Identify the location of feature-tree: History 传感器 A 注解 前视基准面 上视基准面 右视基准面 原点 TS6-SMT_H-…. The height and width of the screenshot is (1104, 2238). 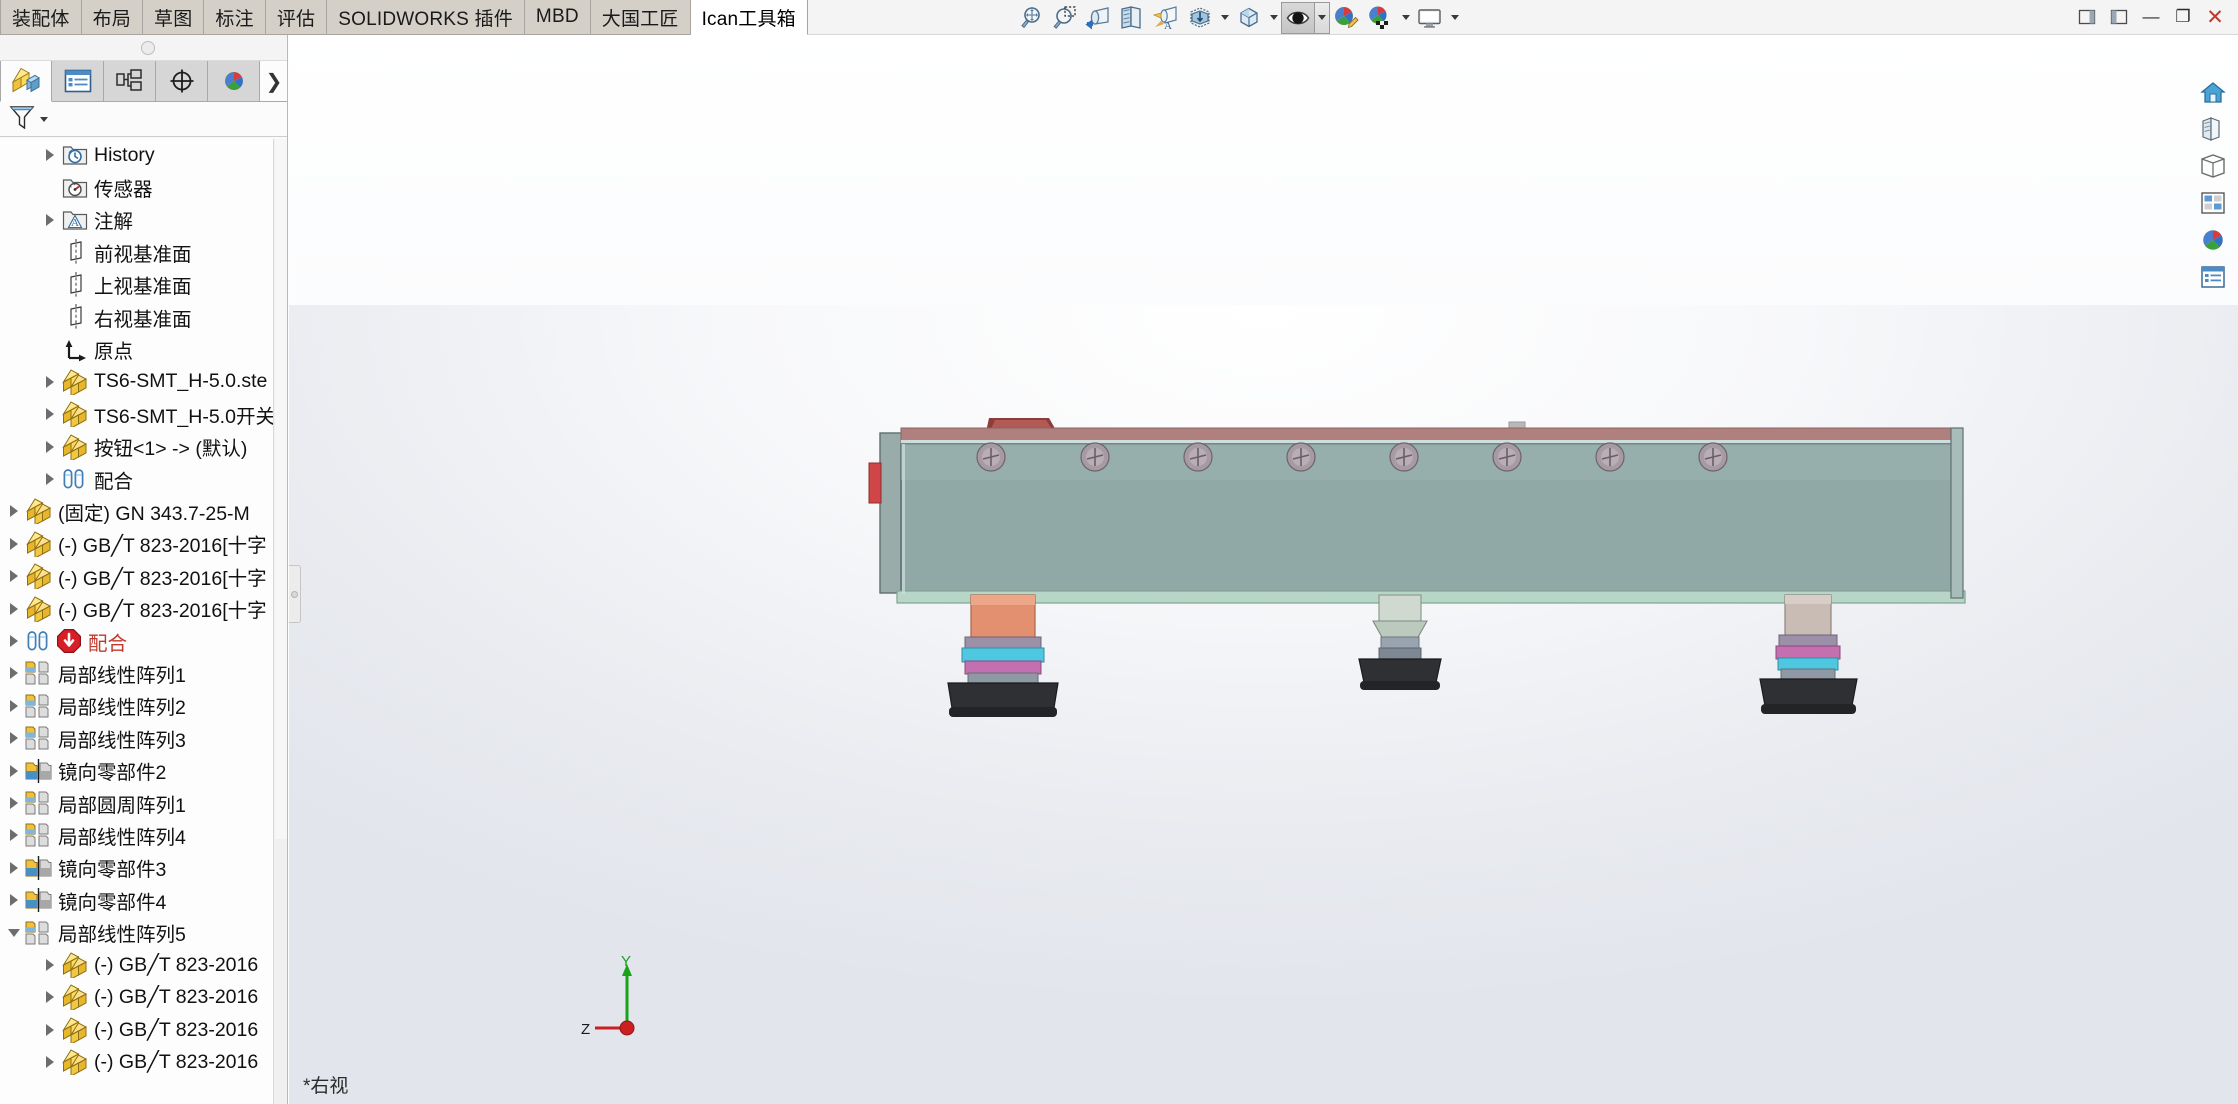
(143, 621).